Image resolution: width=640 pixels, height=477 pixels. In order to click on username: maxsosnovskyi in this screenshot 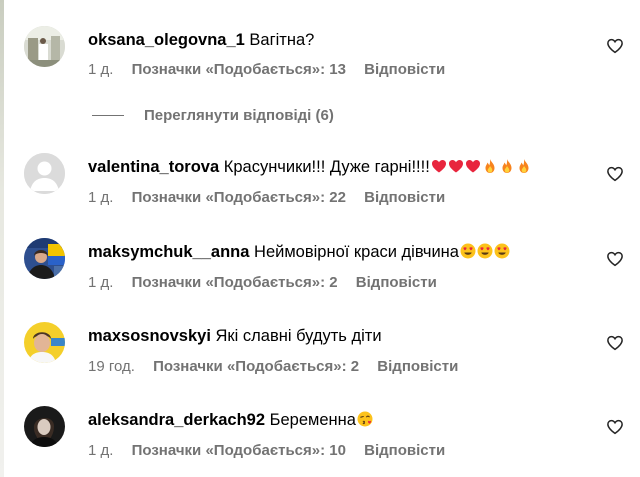, I will do `click(149, 336)`.